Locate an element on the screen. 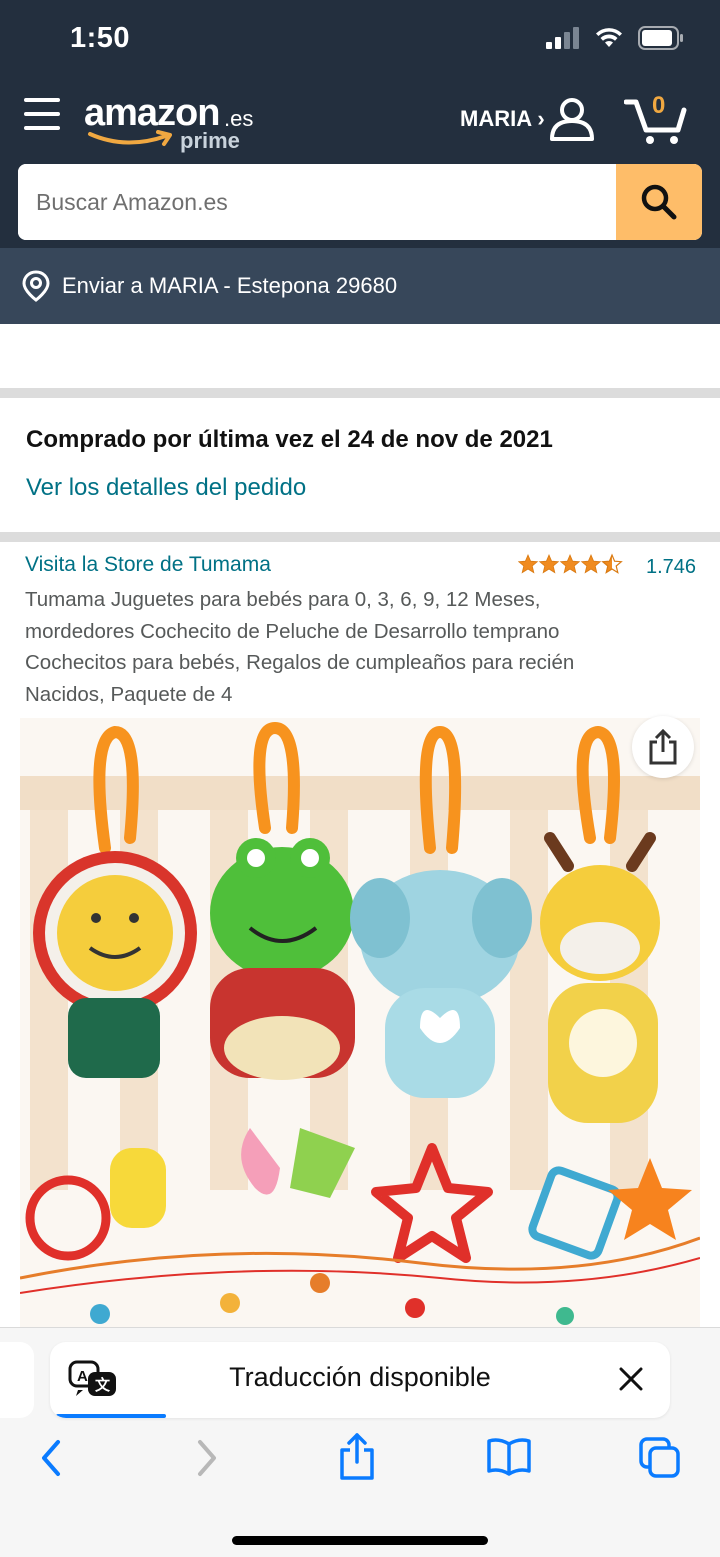 The image size is (720, 1557). amazon-header: amazon .es prime MARIA › 0 is located at coordinates (360, 163).